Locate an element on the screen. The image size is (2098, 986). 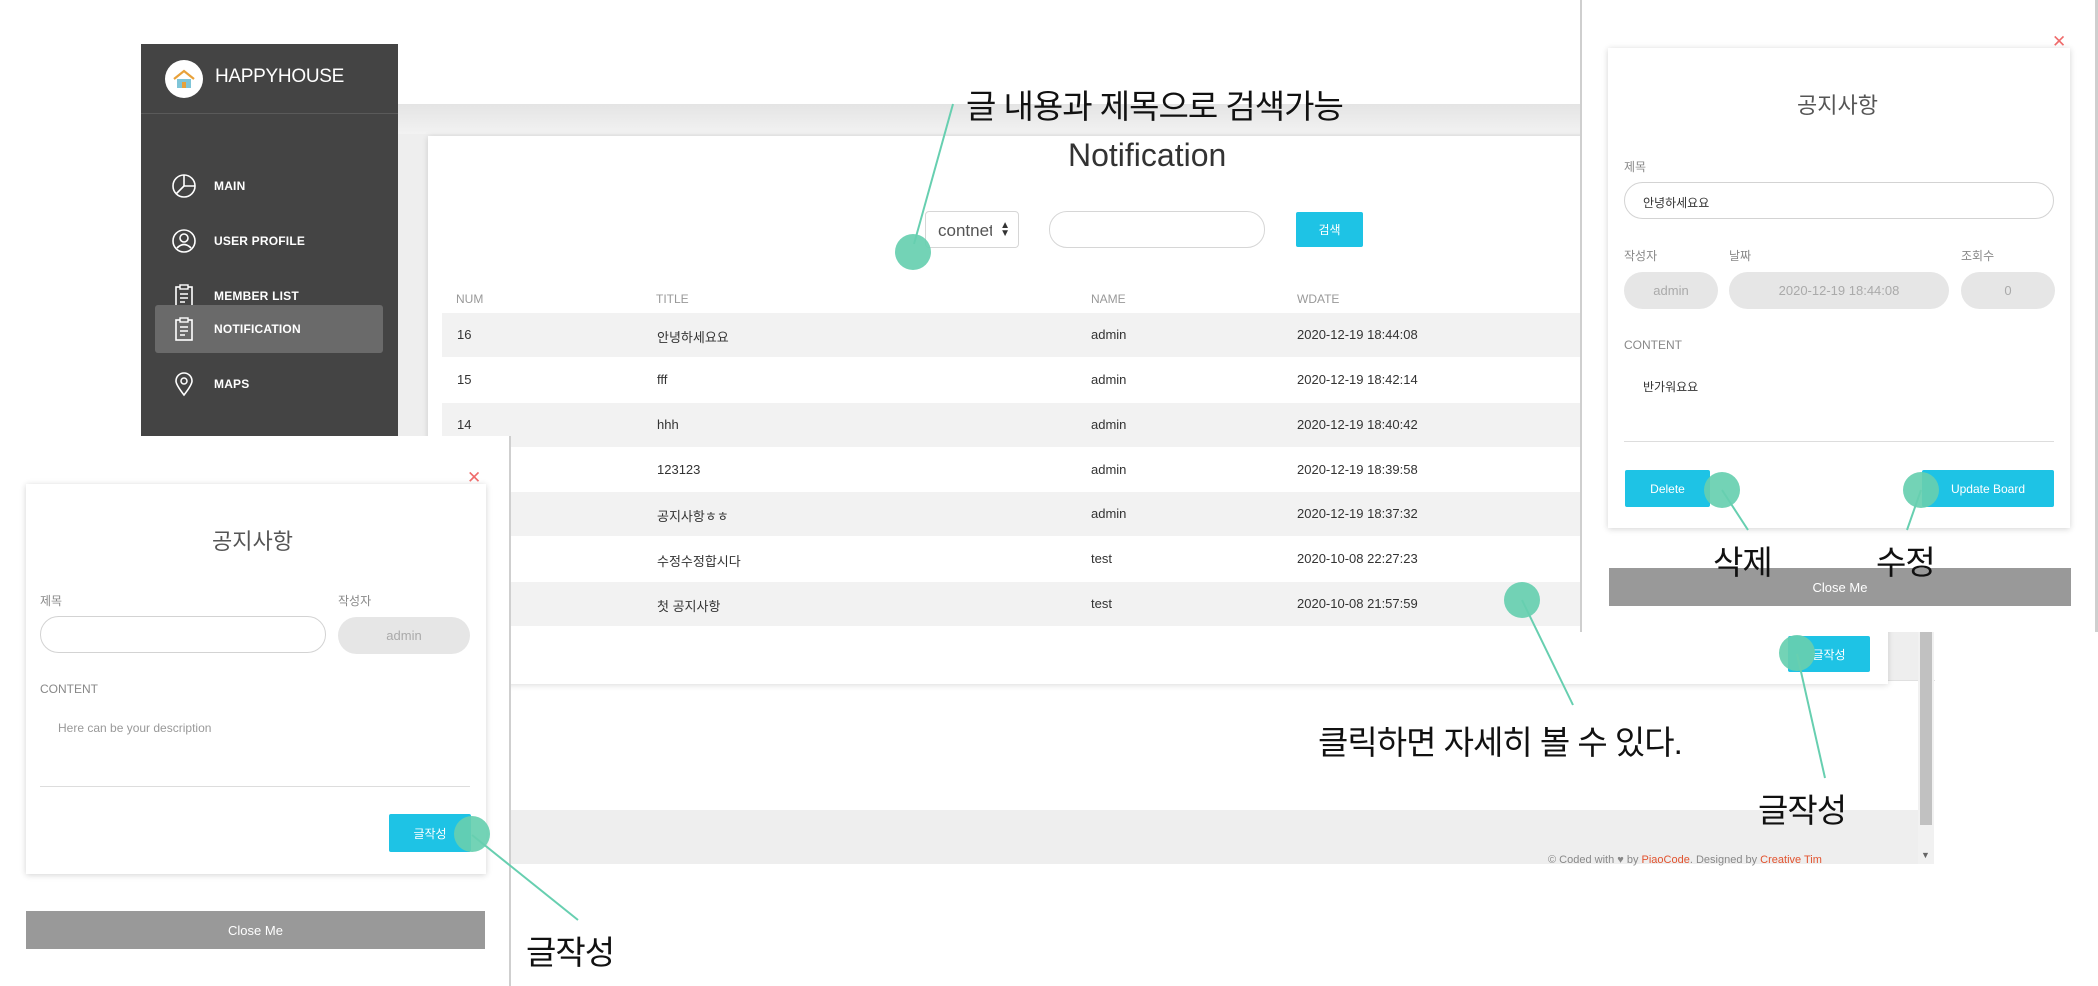
annotation-search: 글 내용과 제목으로 검색가능 is located at coordinates (1155, 106).